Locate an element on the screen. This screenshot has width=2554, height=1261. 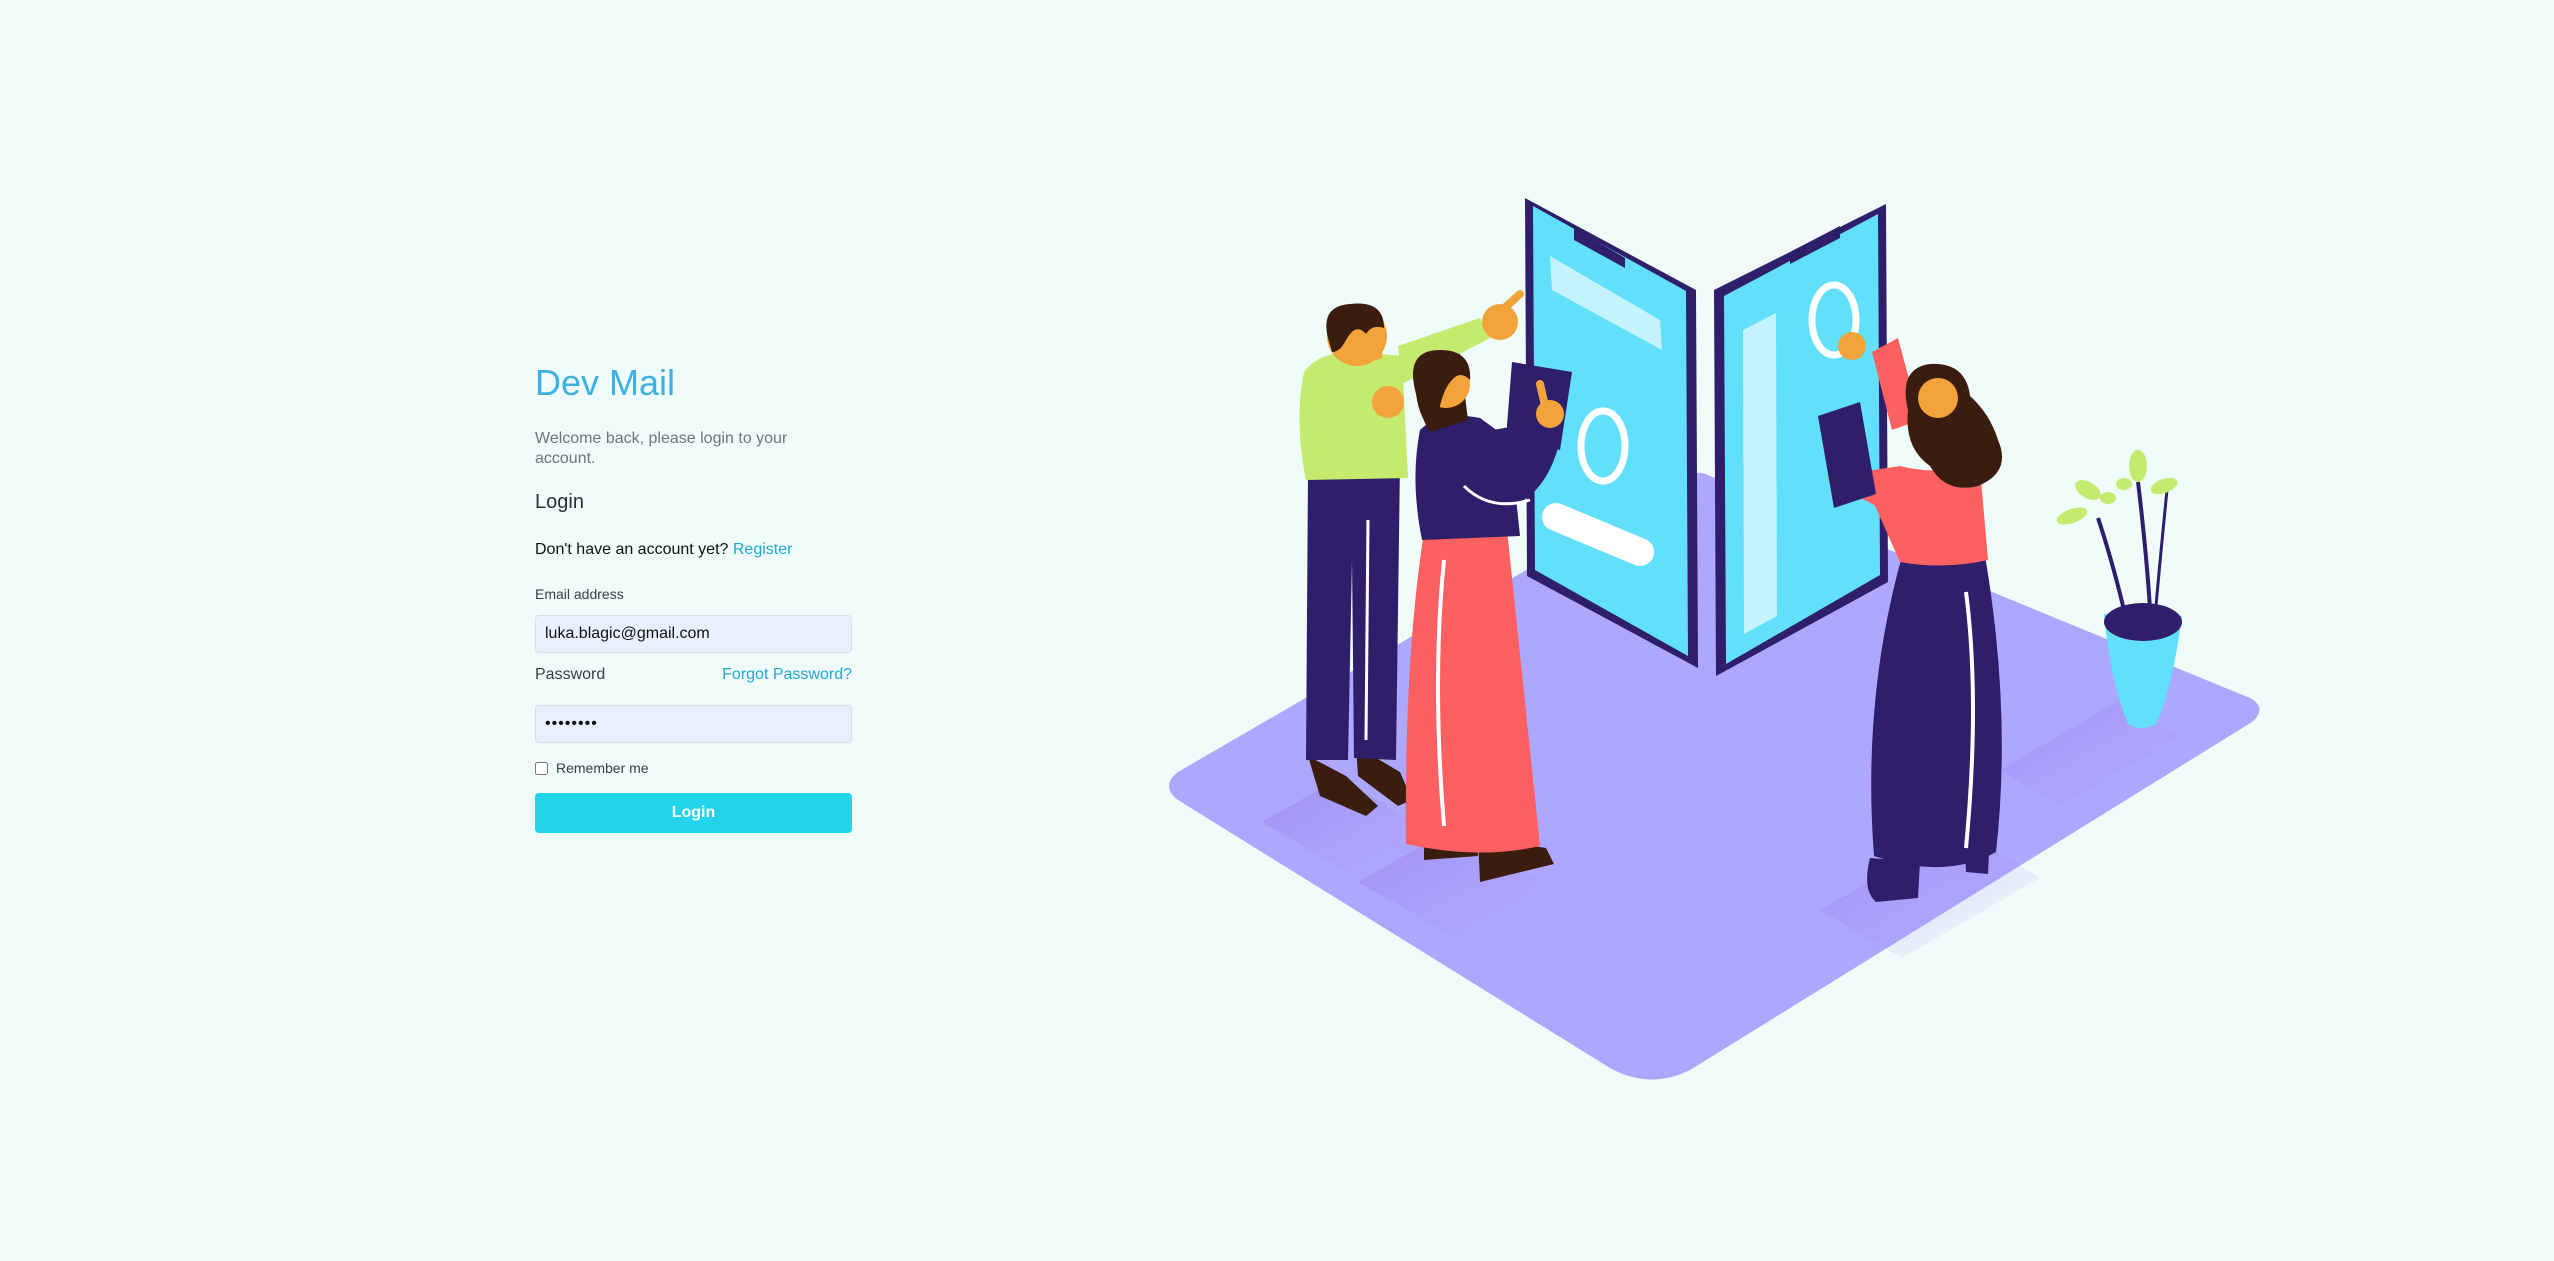
app-title: Dev Mail is located at coordinates (605, 382).